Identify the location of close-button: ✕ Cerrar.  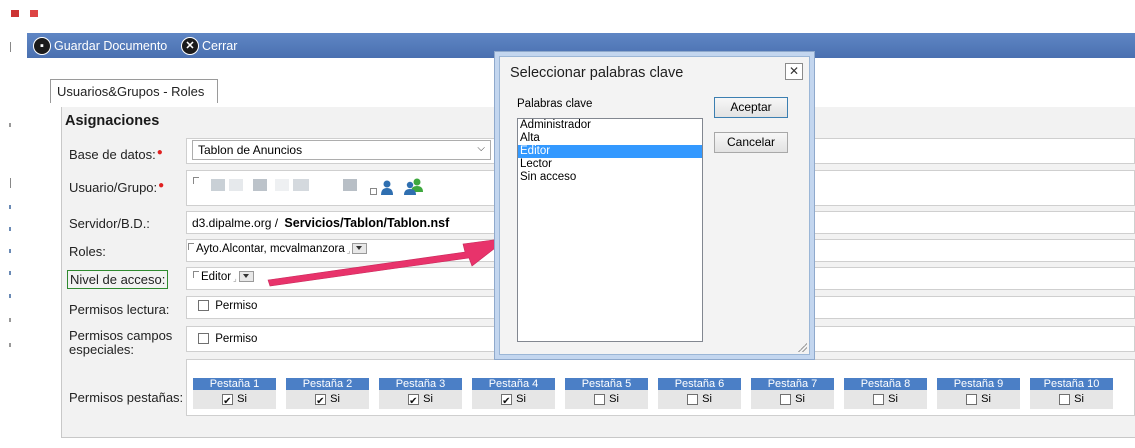
(209, 46).